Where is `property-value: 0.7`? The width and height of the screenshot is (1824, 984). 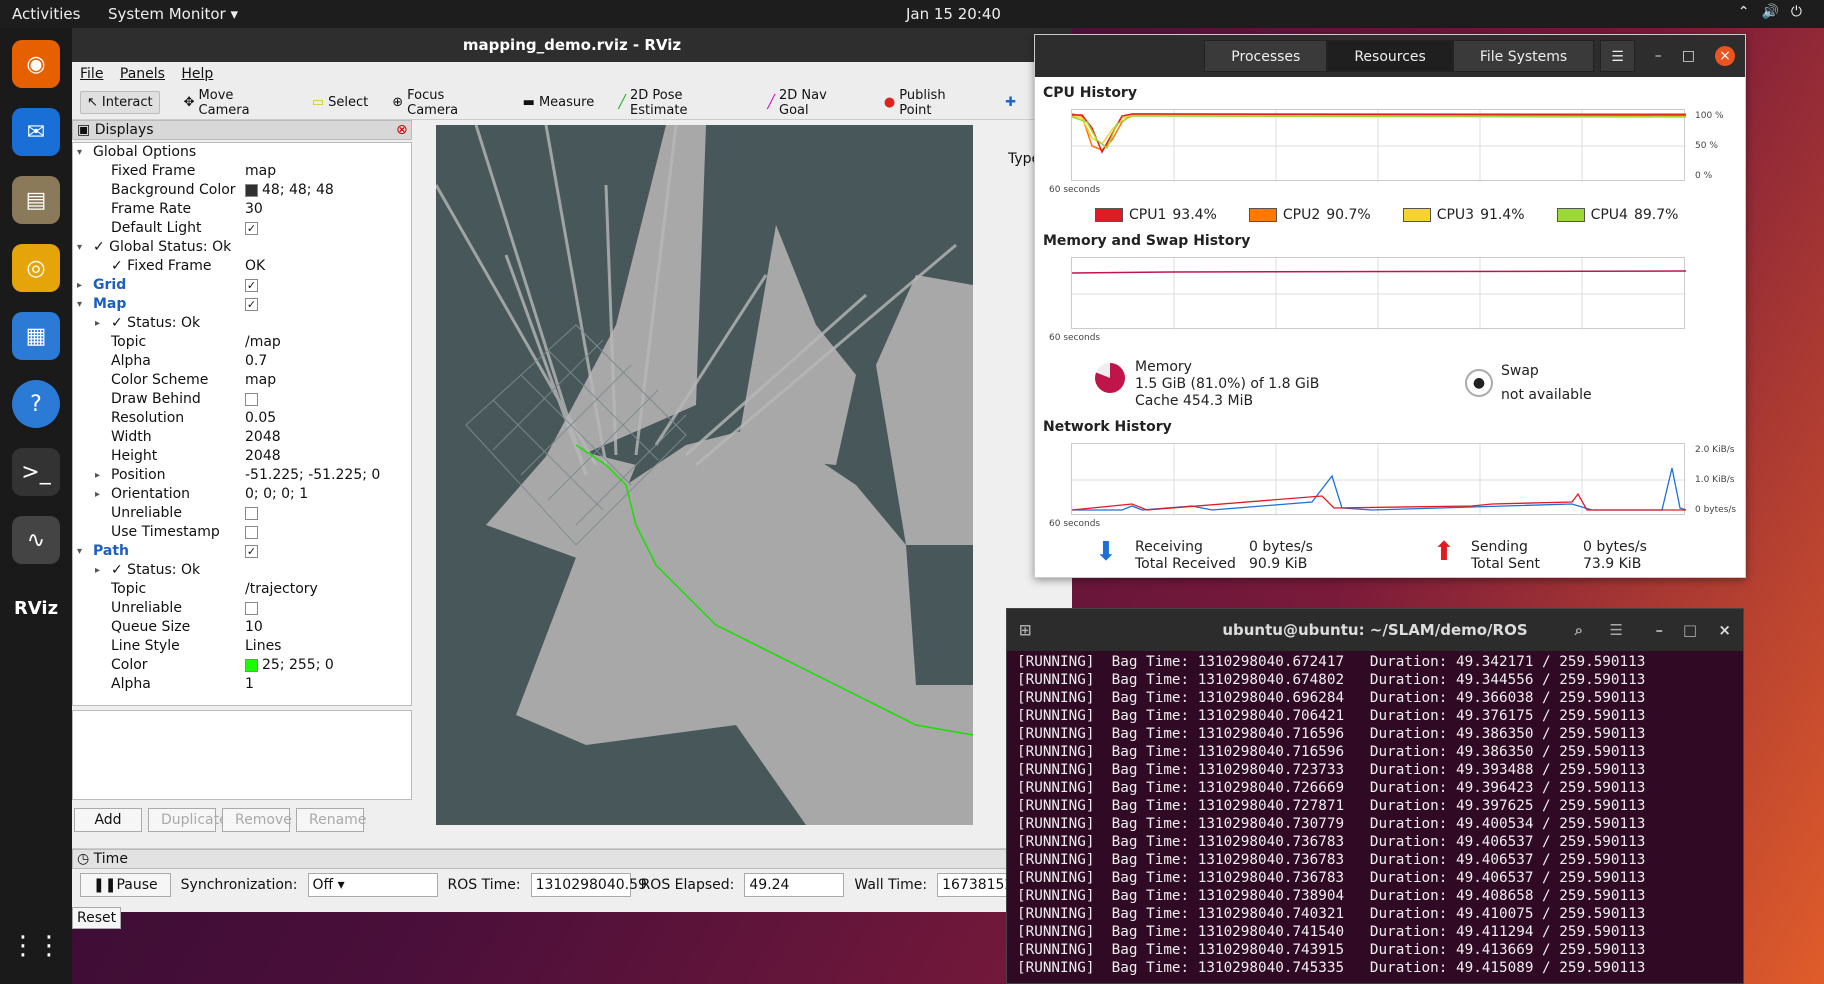
property-value: 0.7 is located at coordinates (256, 361).